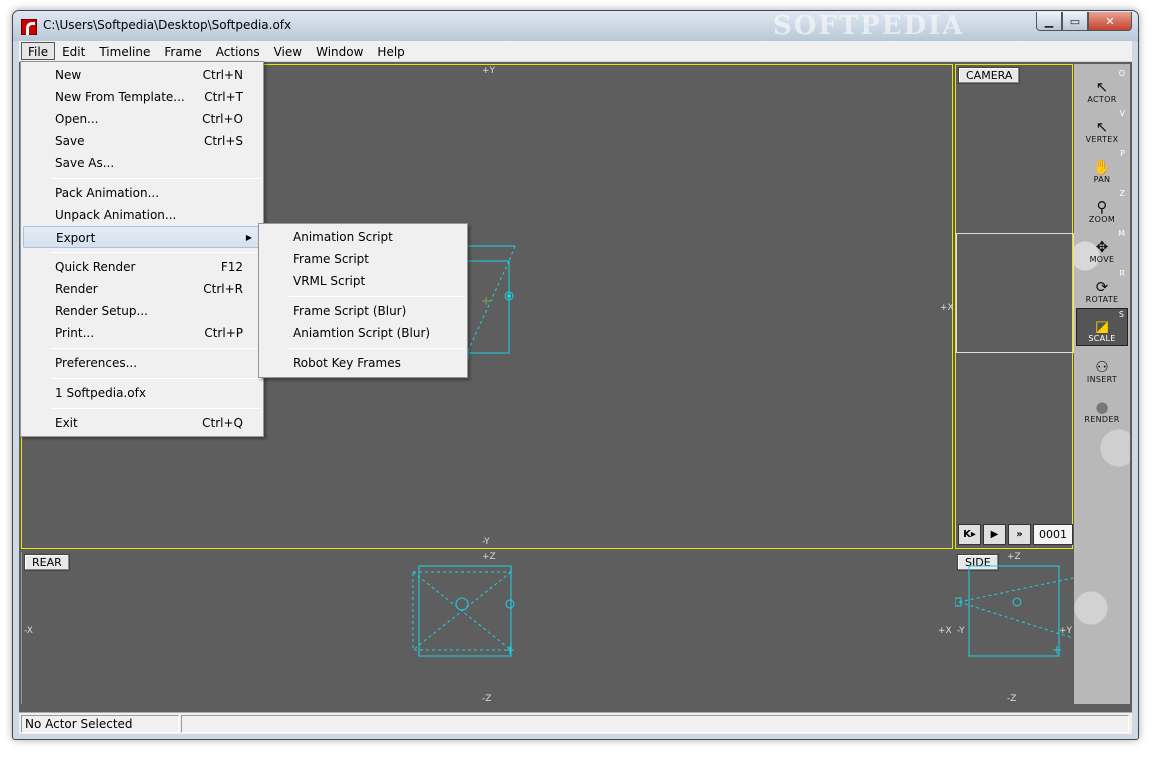 This screenshot has width=1158, height=758. What do you see at coordinates (223, 289) in the screenshot?
I see `menu-item-shortcut: Ctrl+R` at bounding box center [223, 289].